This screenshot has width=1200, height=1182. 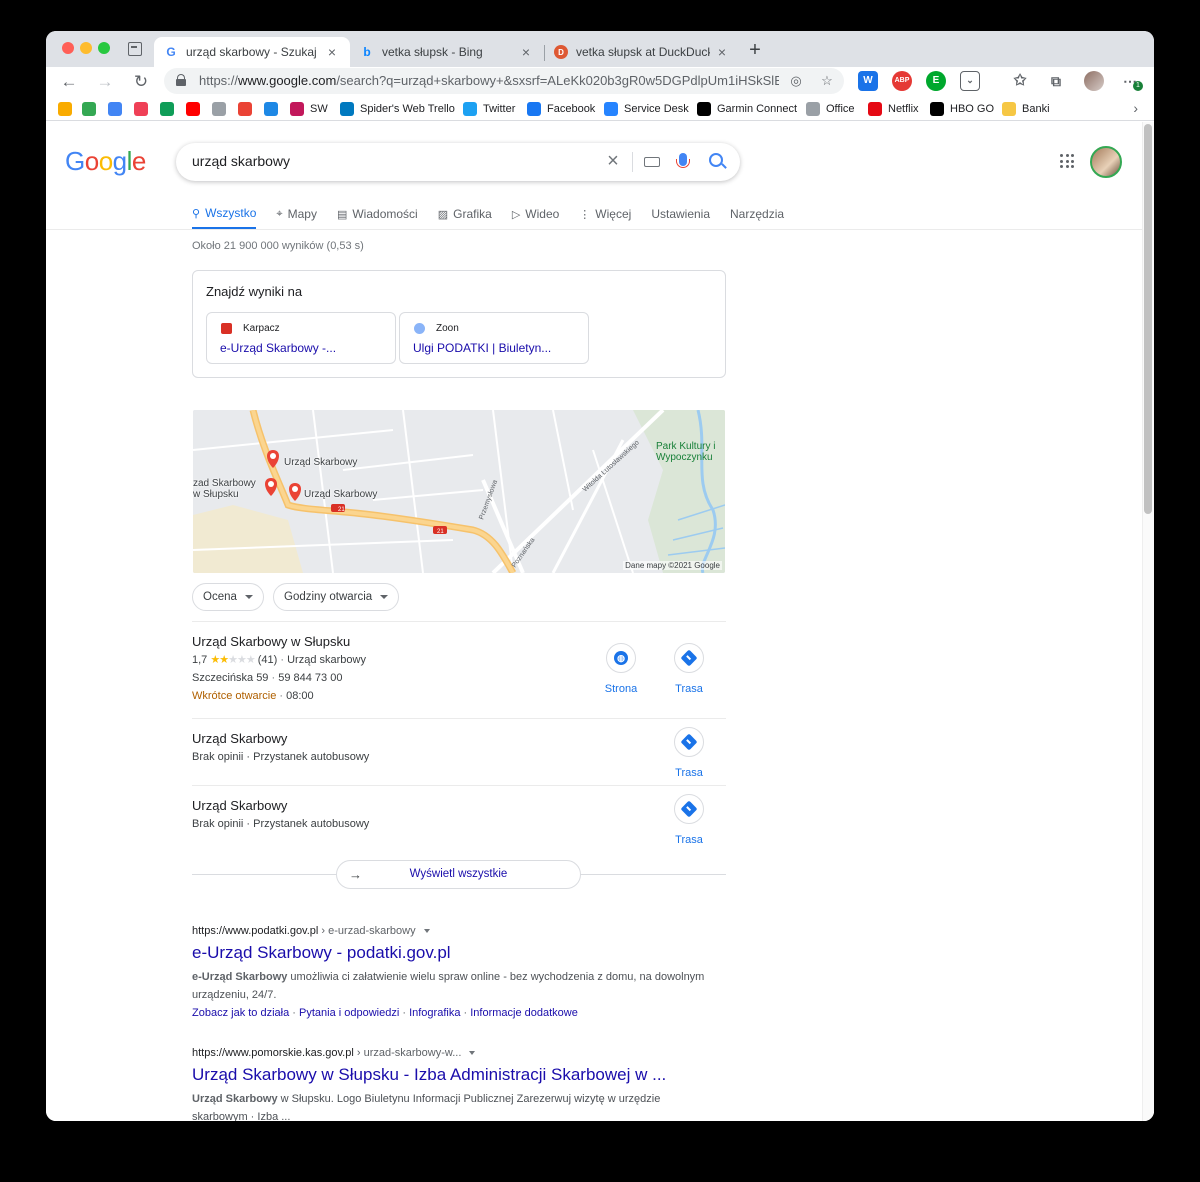 I want to click on new-tab-button: +, so click(x=755, y=50).